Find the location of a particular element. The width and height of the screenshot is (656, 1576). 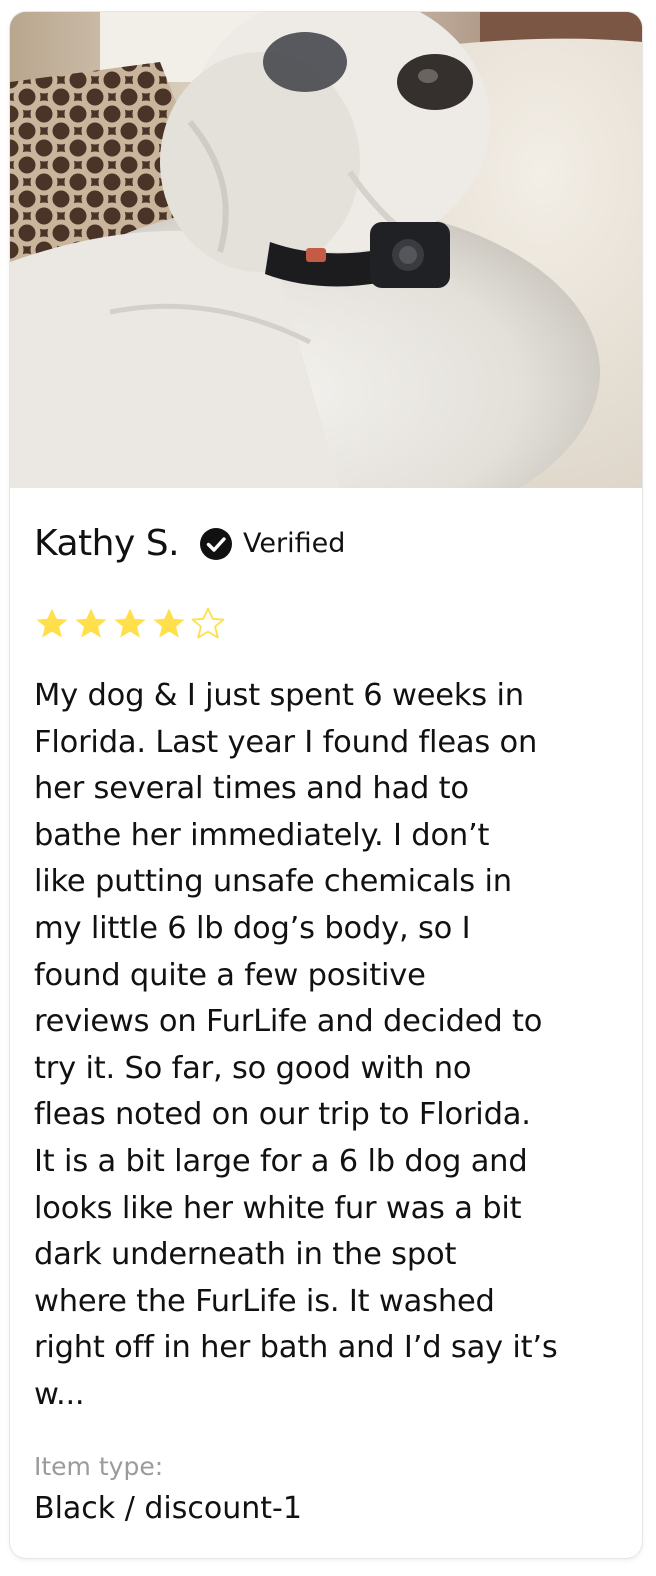

verified-badge: Verified is located at coordinates (272, 544).